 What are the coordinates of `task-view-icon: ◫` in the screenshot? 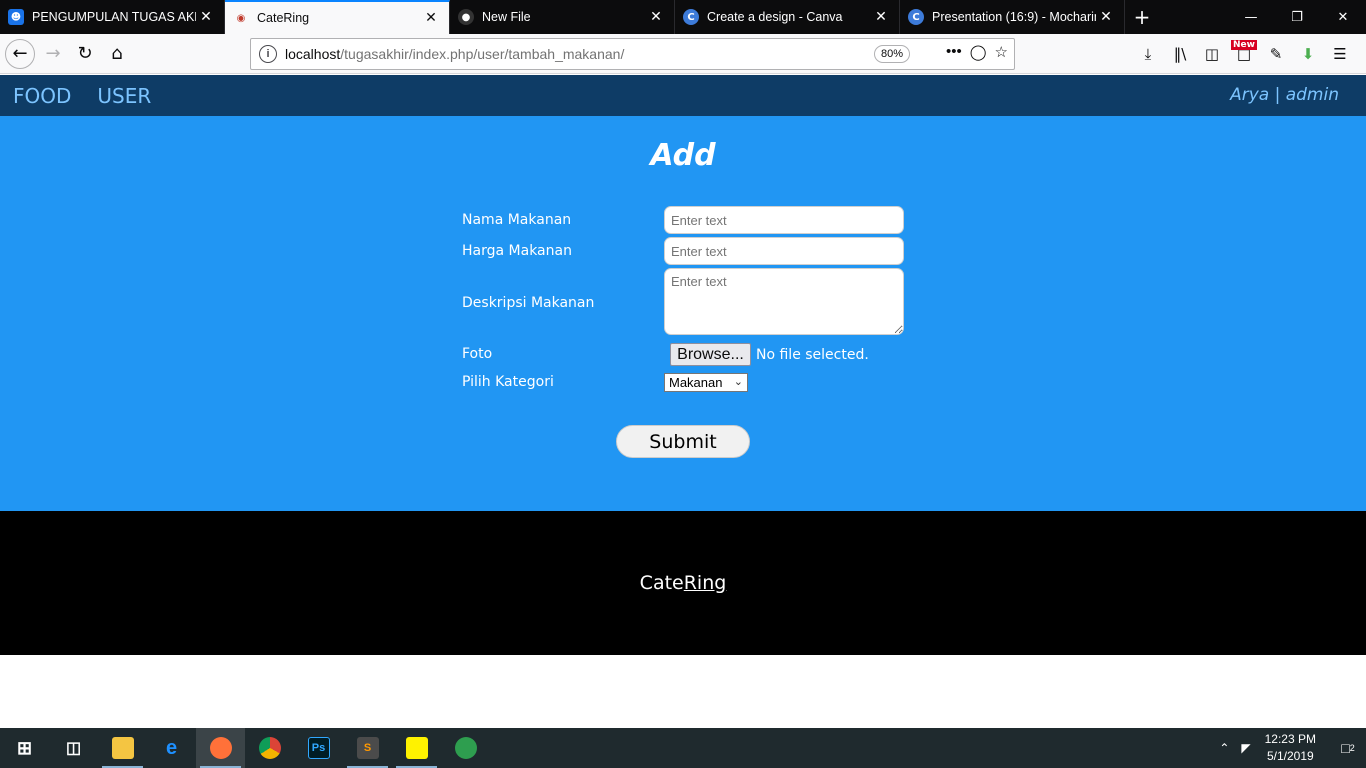 It's located at (73, 748).